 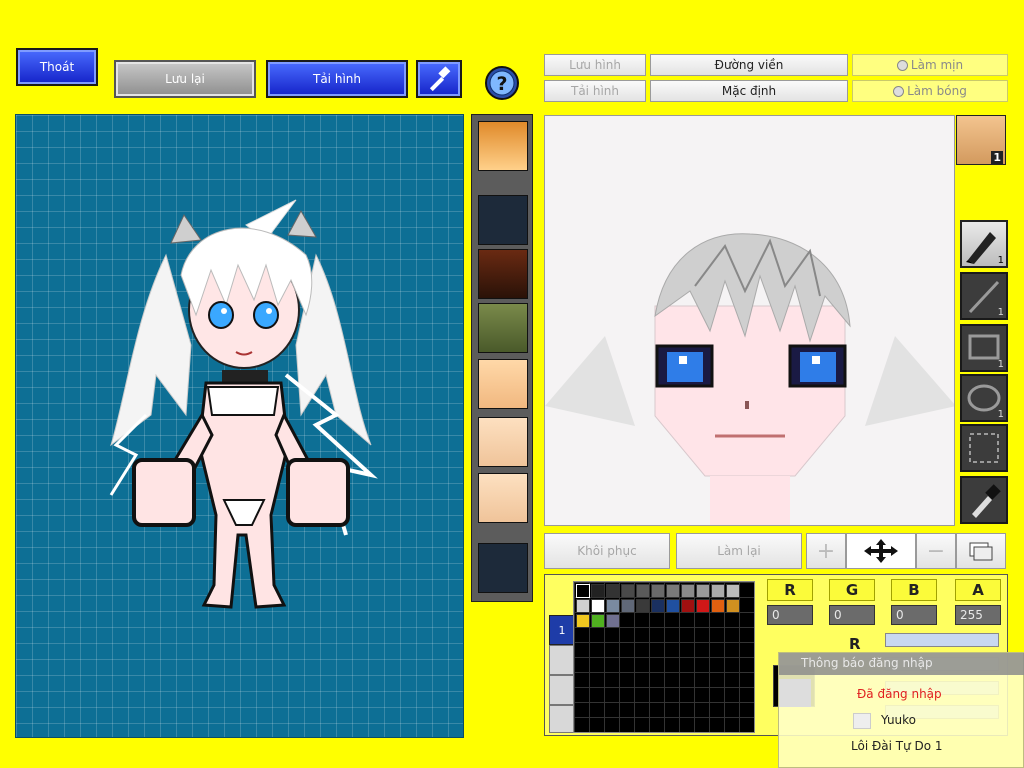 What do you see at coordinates (749, 91) in the screenshot?
I see `tab-default: Mặc định` at bounding box center [749, 91].